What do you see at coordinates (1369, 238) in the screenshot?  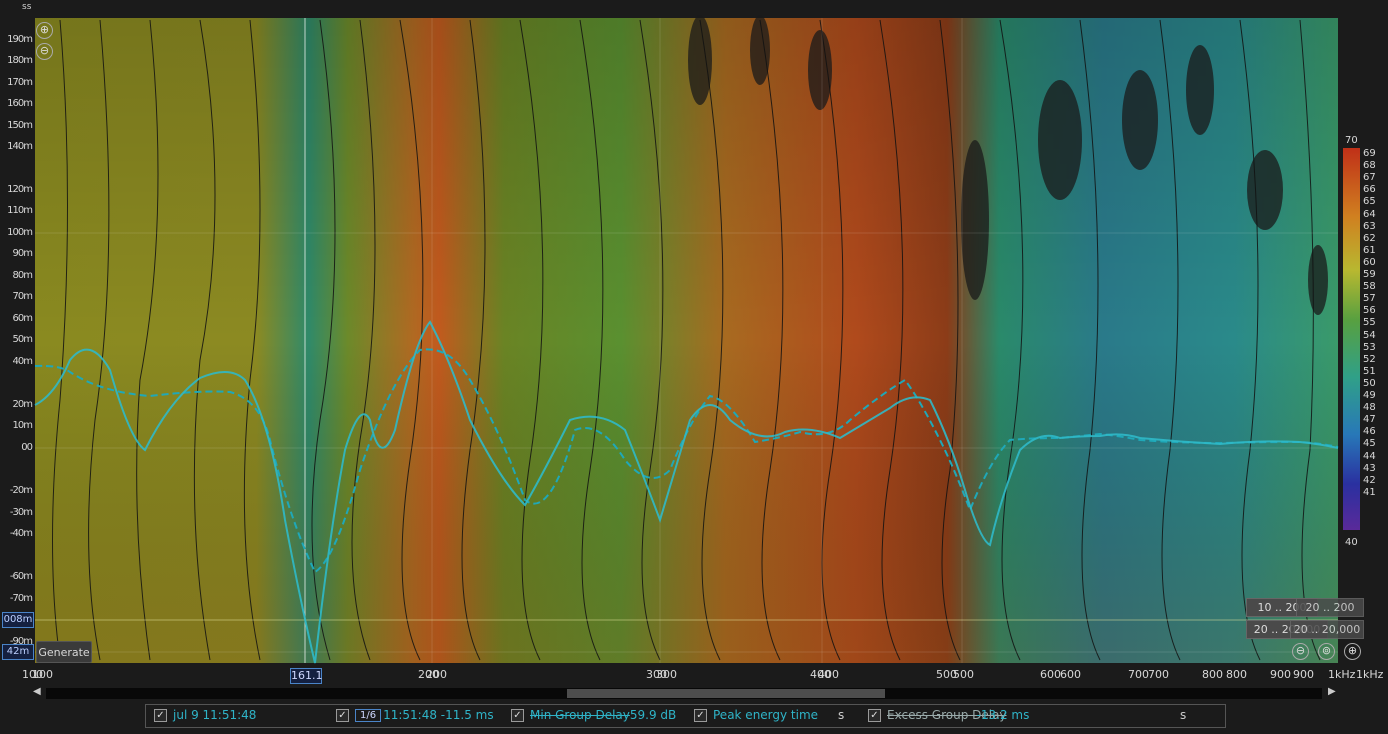 I see `colorbar-tick: 62` at bounding box center [1369, 238].